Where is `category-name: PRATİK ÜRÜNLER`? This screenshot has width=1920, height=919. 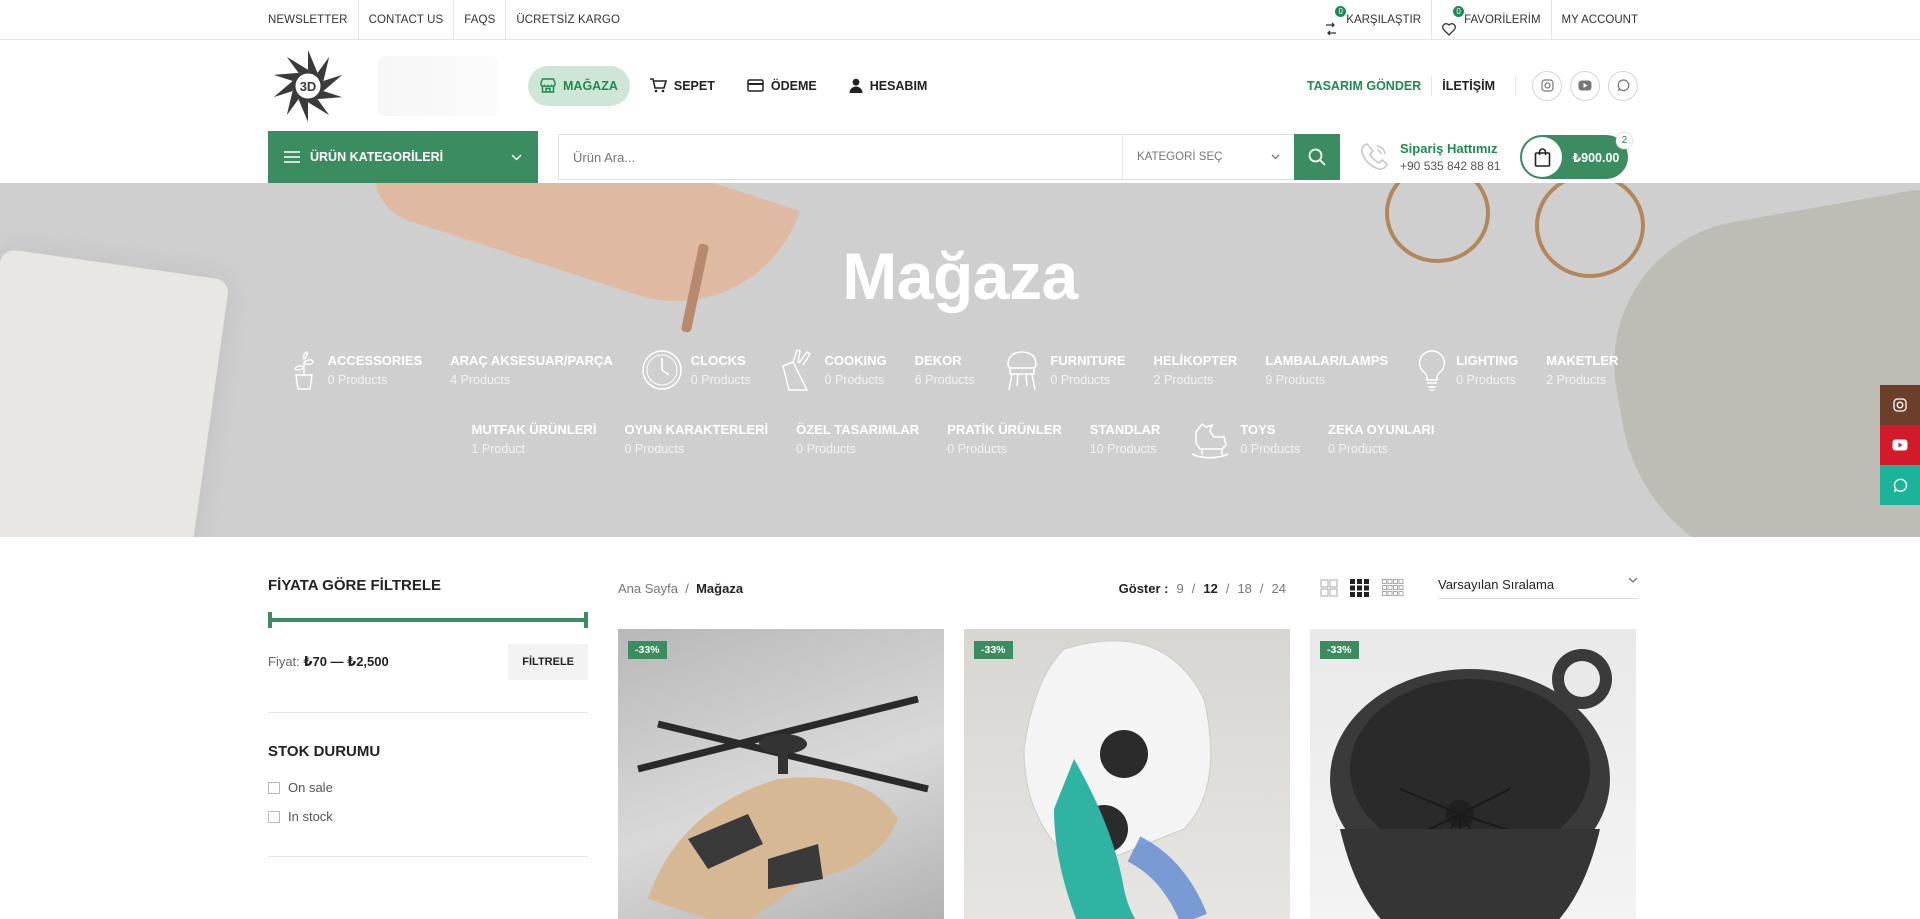 category-name: PRATİK ÜRÜNLER is located at coordinates (1004, 429).